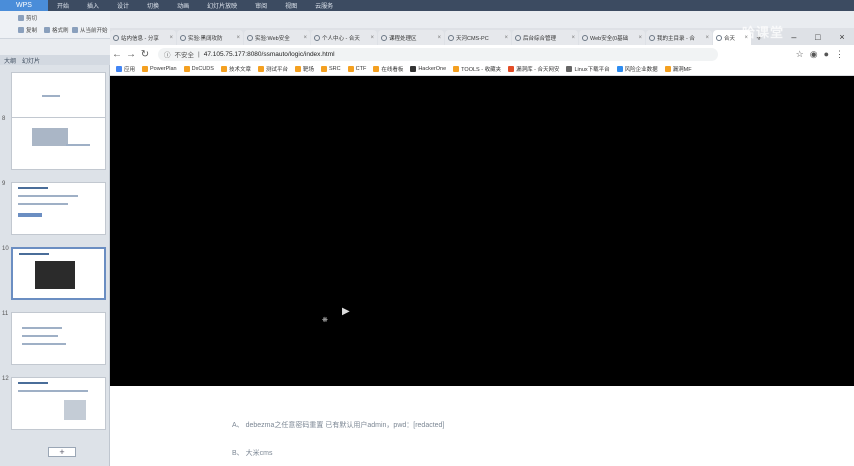 This screenshot has height=466, width=854. What do you see at coordinates (428, 69) in the screenshot?
I see `bookmark-item: HackerOne` at bounding box center [428, 69].